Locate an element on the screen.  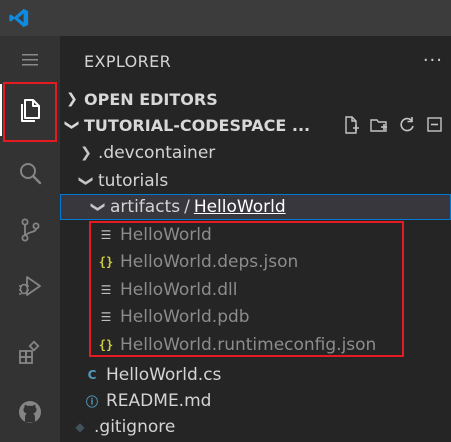
file-readme-md: ⓘ README.md is located at coordinates (255, 401).